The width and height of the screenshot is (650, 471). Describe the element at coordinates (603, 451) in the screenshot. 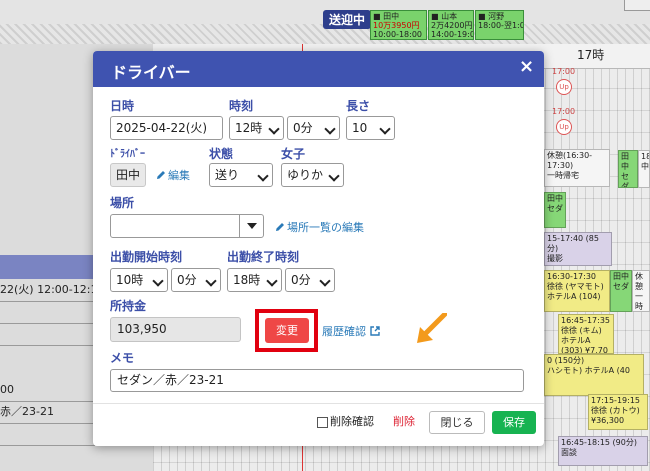

I see `event-block-pink: 16:45-18:15 (90分) 面談` at that location.